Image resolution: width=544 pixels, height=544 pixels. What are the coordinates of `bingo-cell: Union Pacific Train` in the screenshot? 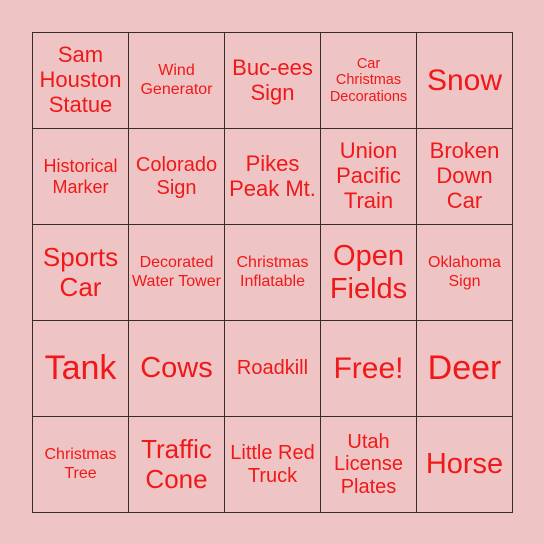 It's located at (369, 177).